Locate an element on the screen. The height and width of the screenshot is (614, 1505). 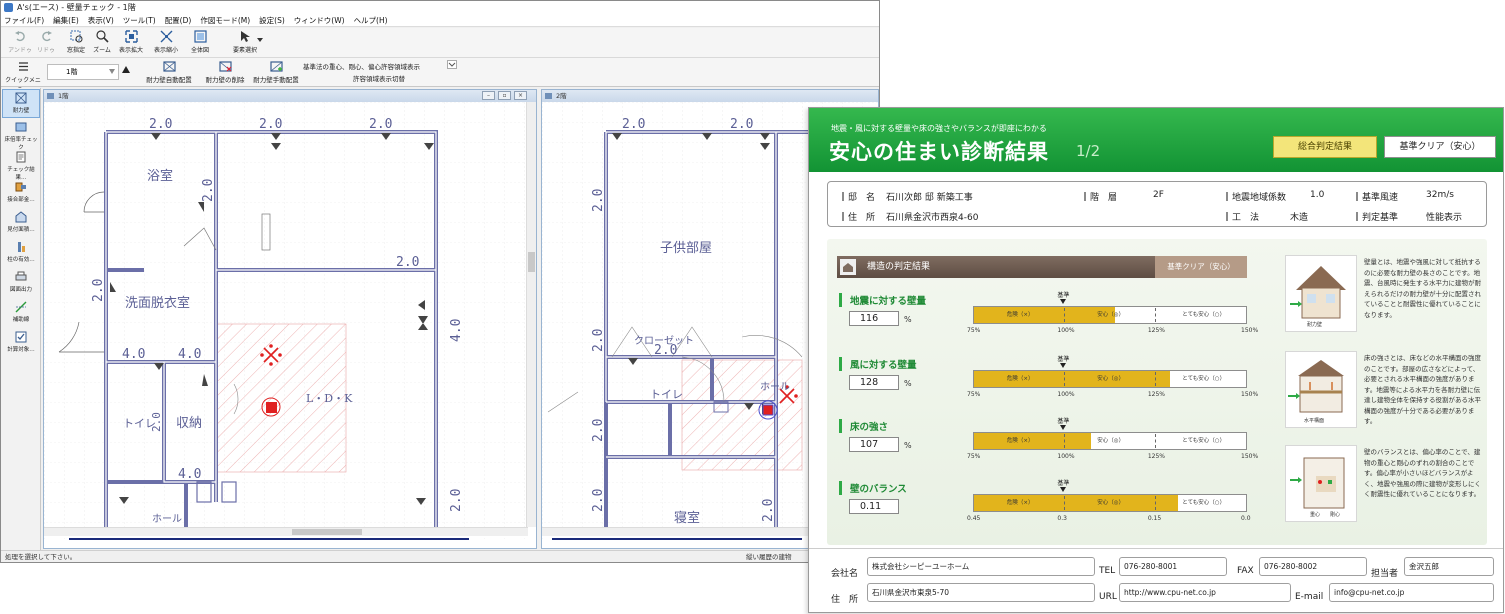
tab-overall-result: 総合判定結果 is located at coordinates (1325, 147).